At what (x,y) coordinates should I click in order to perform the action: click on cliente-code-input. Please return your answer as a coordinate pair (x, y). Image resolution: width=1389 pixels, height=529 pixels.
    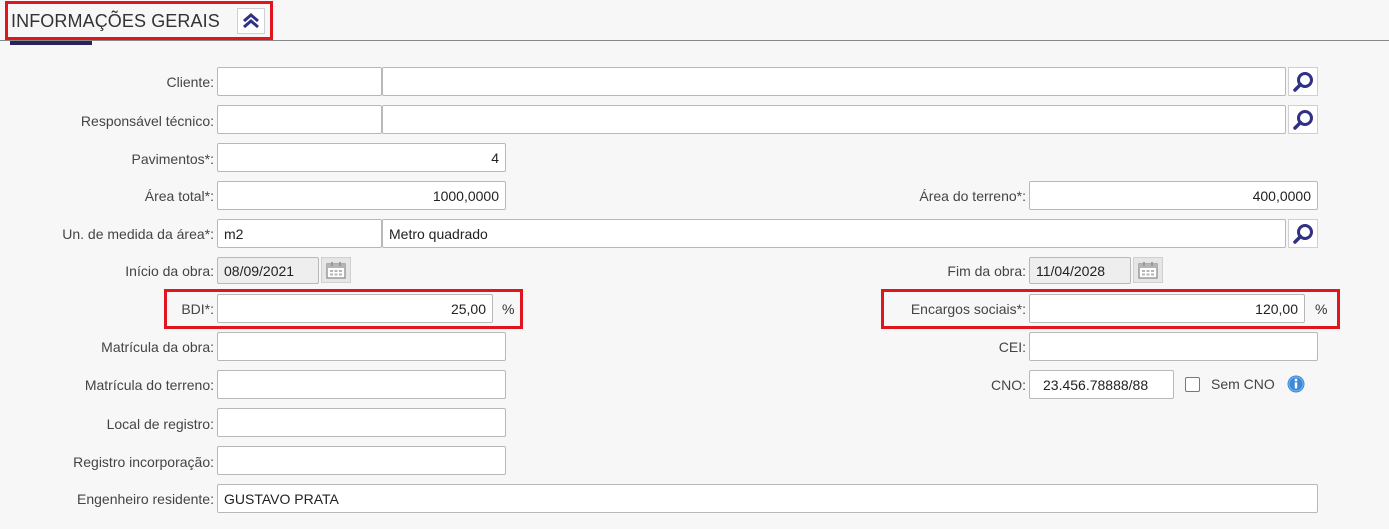
    Looking at the image, I should click on (299, 81).